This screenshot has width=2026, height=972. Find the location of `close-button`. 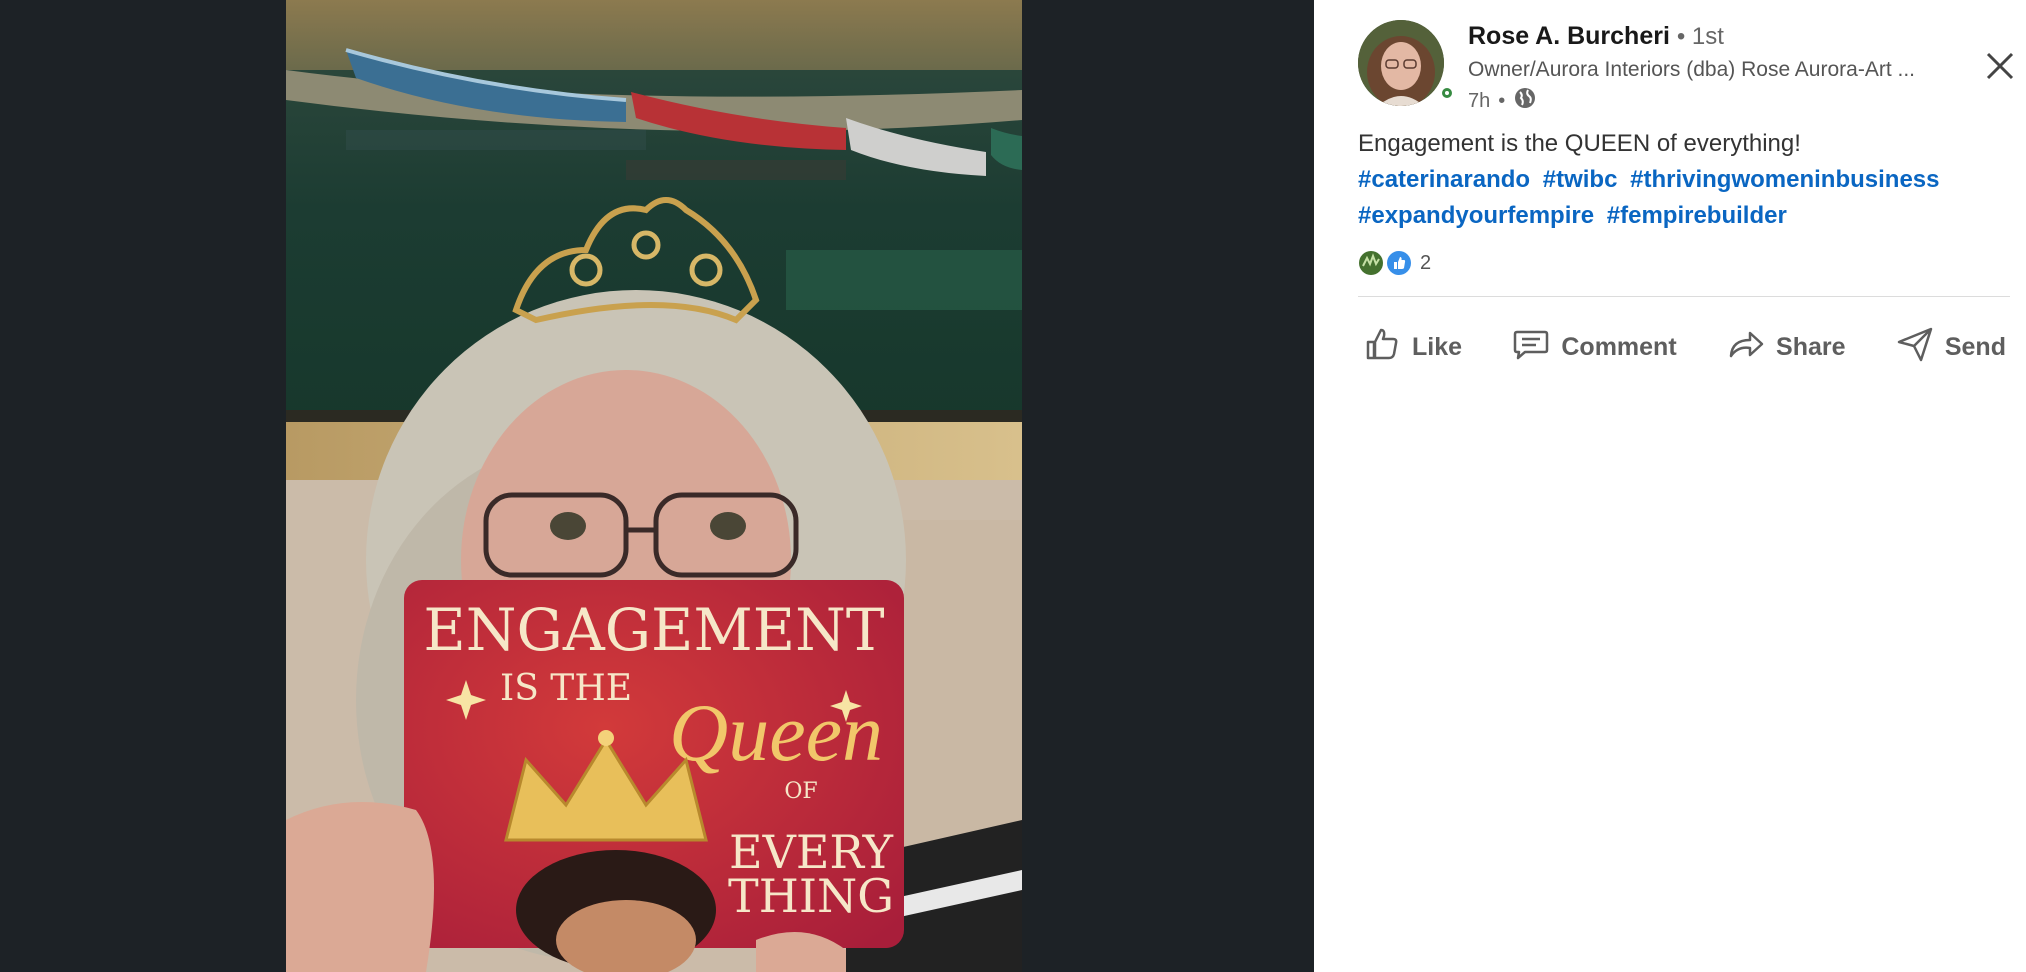

close-button is located at coordinates (1998, 68).